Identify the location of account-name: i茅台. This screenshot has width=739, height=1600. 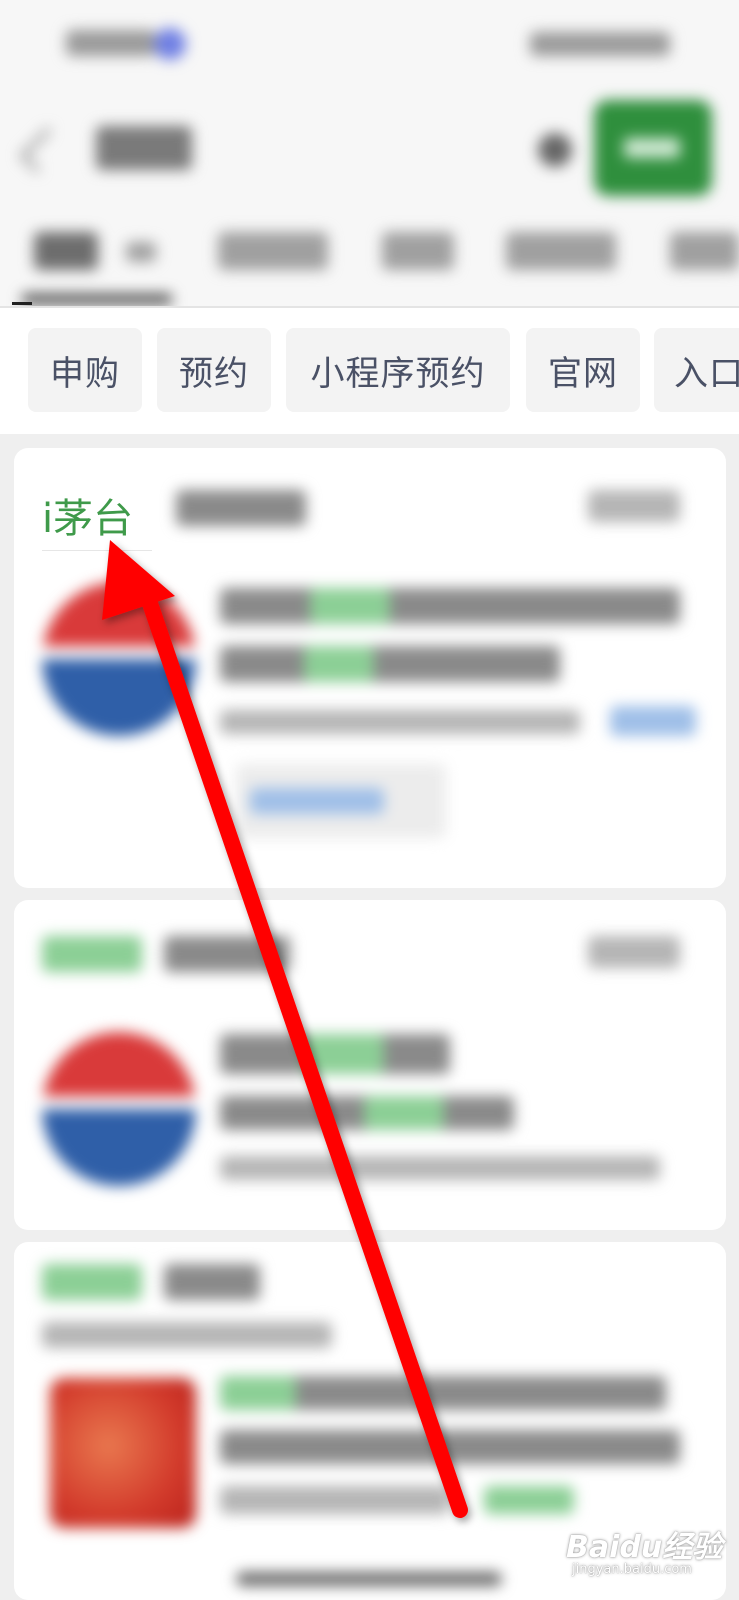
(91, 515).